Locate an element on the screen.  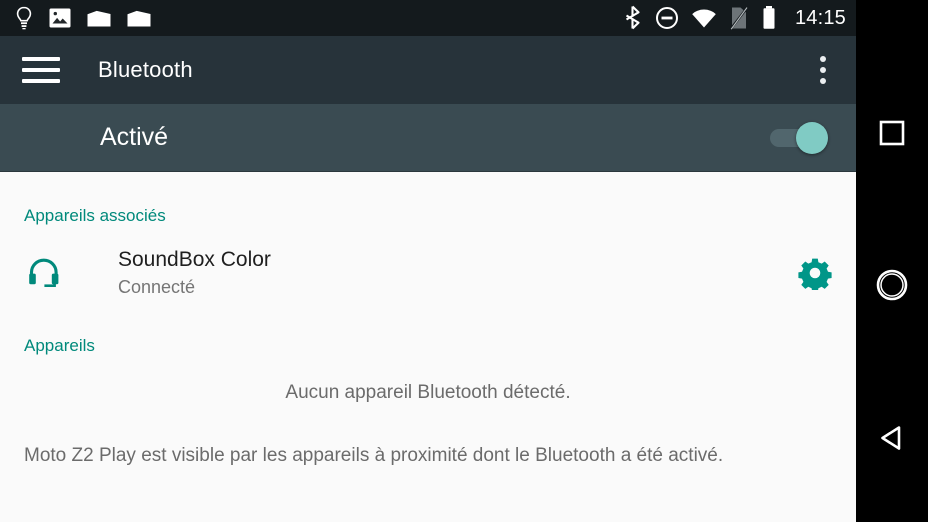
bluetooth-toggle-switch is located at coordinates (799, 137).